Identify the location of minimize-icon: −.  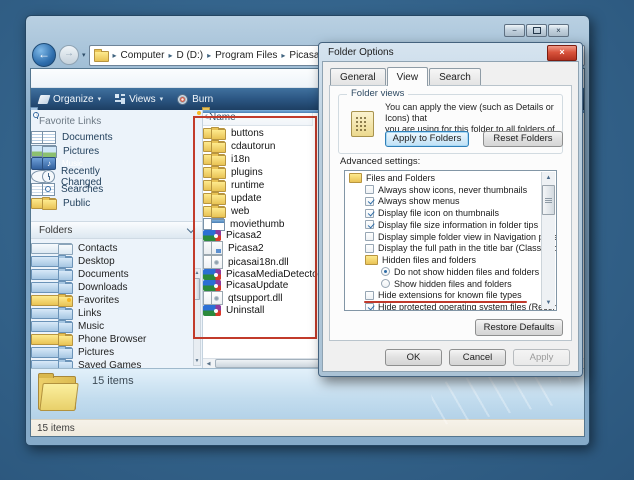
(514, 30).